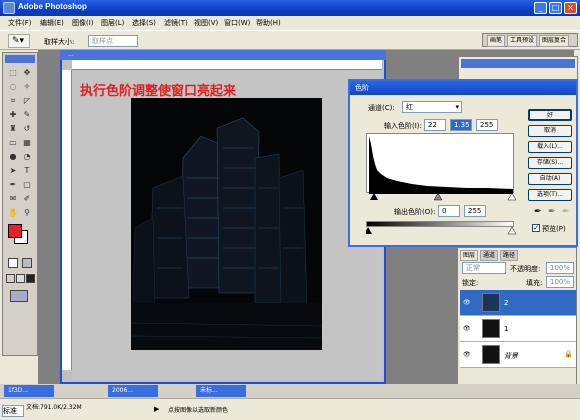  I want to click on output-black-slider, so click(369, 230).